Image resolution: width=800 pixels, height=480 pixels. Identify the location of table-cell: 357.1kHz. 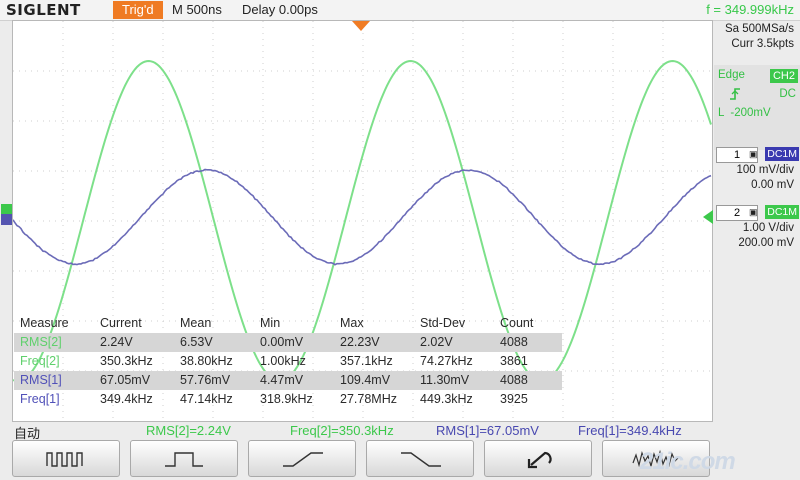
(366, 361).